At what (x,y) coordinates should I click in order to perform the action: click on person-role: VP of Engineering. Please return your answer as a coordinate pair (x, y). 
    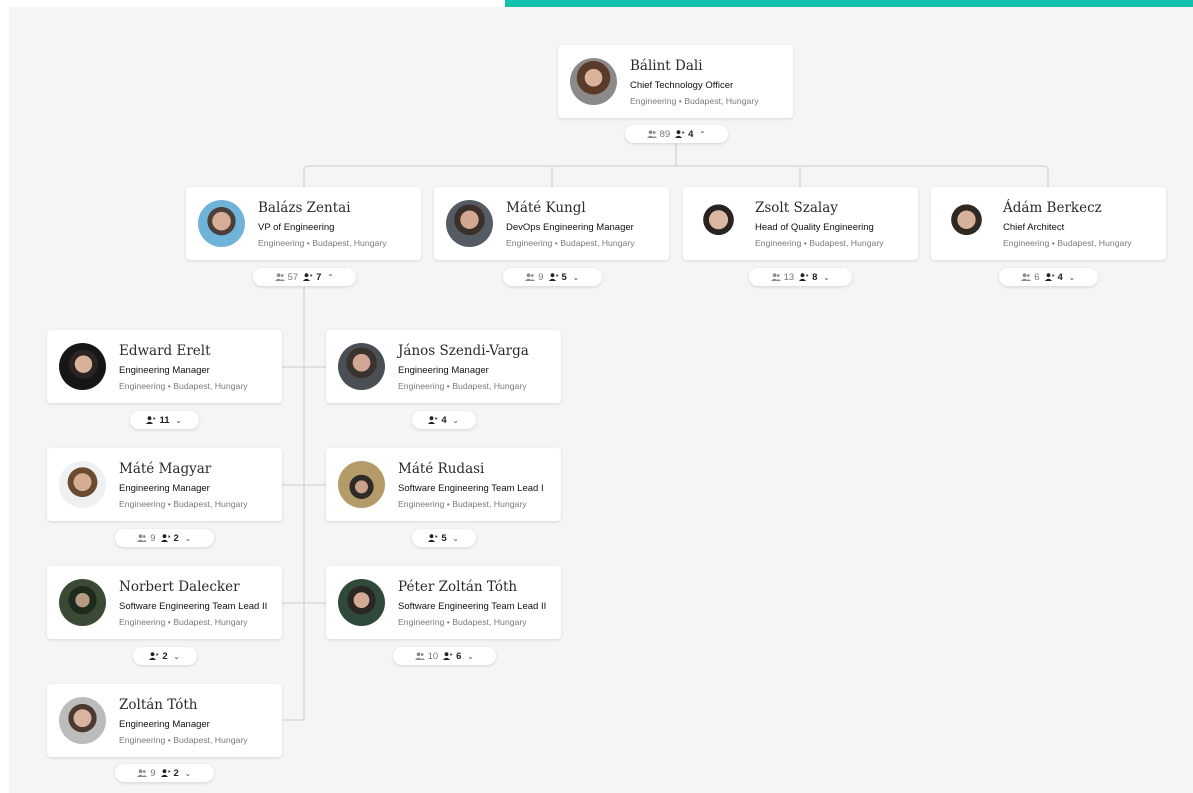
    Looking at the image, I should click on (296, 227).